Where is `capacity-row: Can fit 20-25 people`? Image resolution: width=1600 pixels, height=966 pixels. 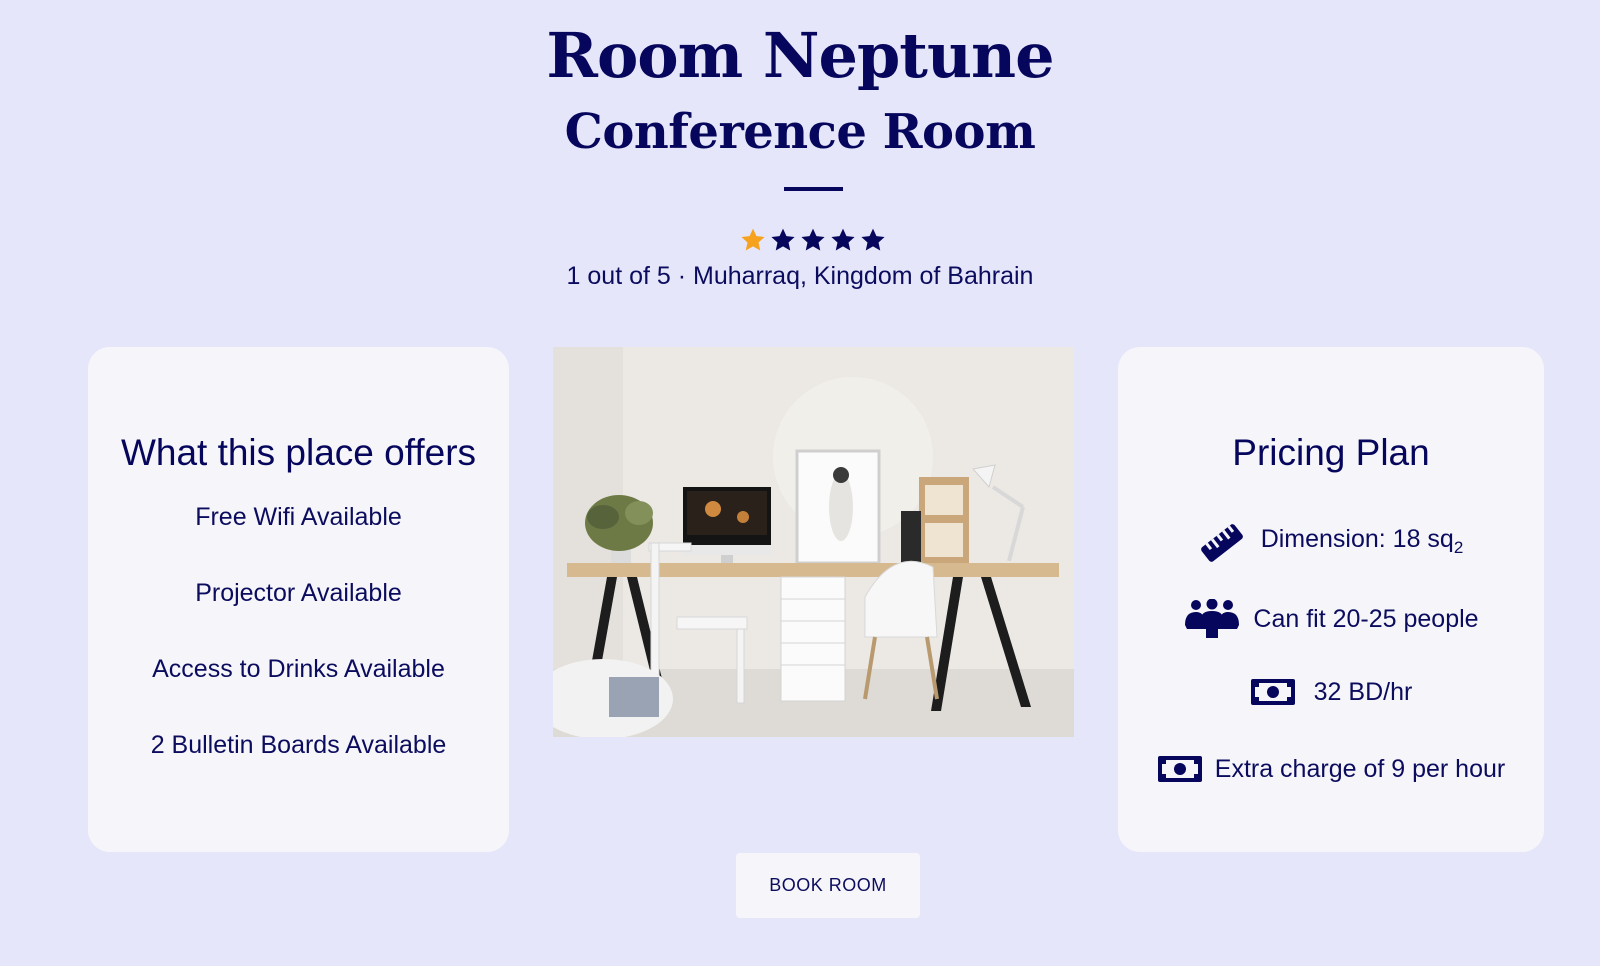
capacity-row: Can fit 20-25 people is located at coordinates (1331, 619).